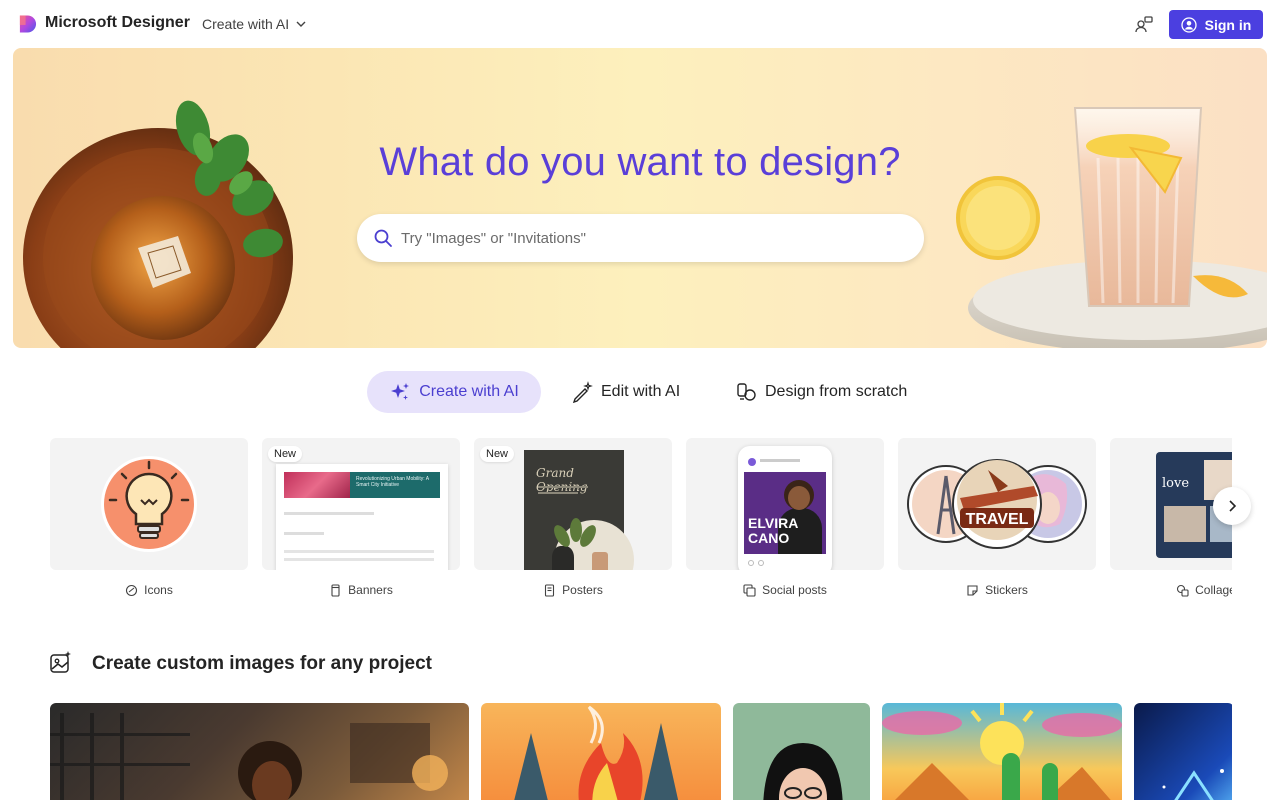  Describe the element at coordinates (1171, 523) in the screenshot. I see `category-card-collages: love Collages` at that location.